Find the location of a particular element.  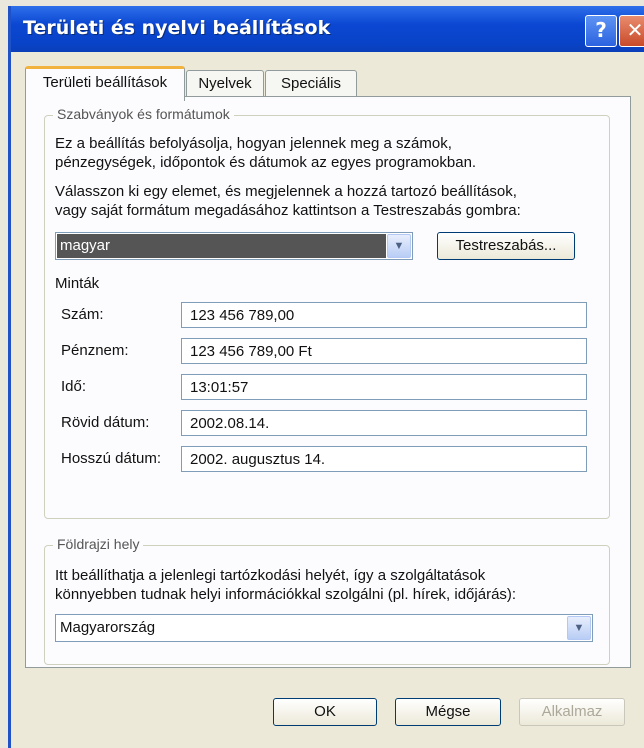

ok-button: OK is located at coordinates (325, 712).